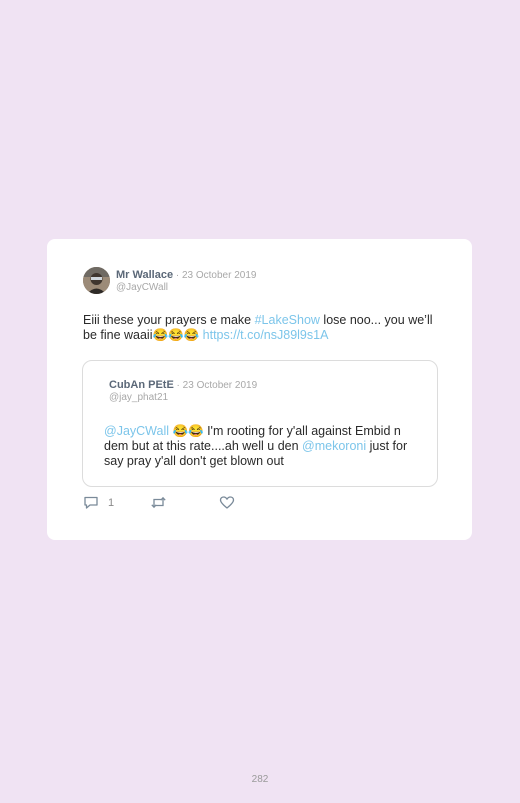 The height and width of the screenshot is (803, 520). I want to click on reply-count: 1, so click(111, 502).